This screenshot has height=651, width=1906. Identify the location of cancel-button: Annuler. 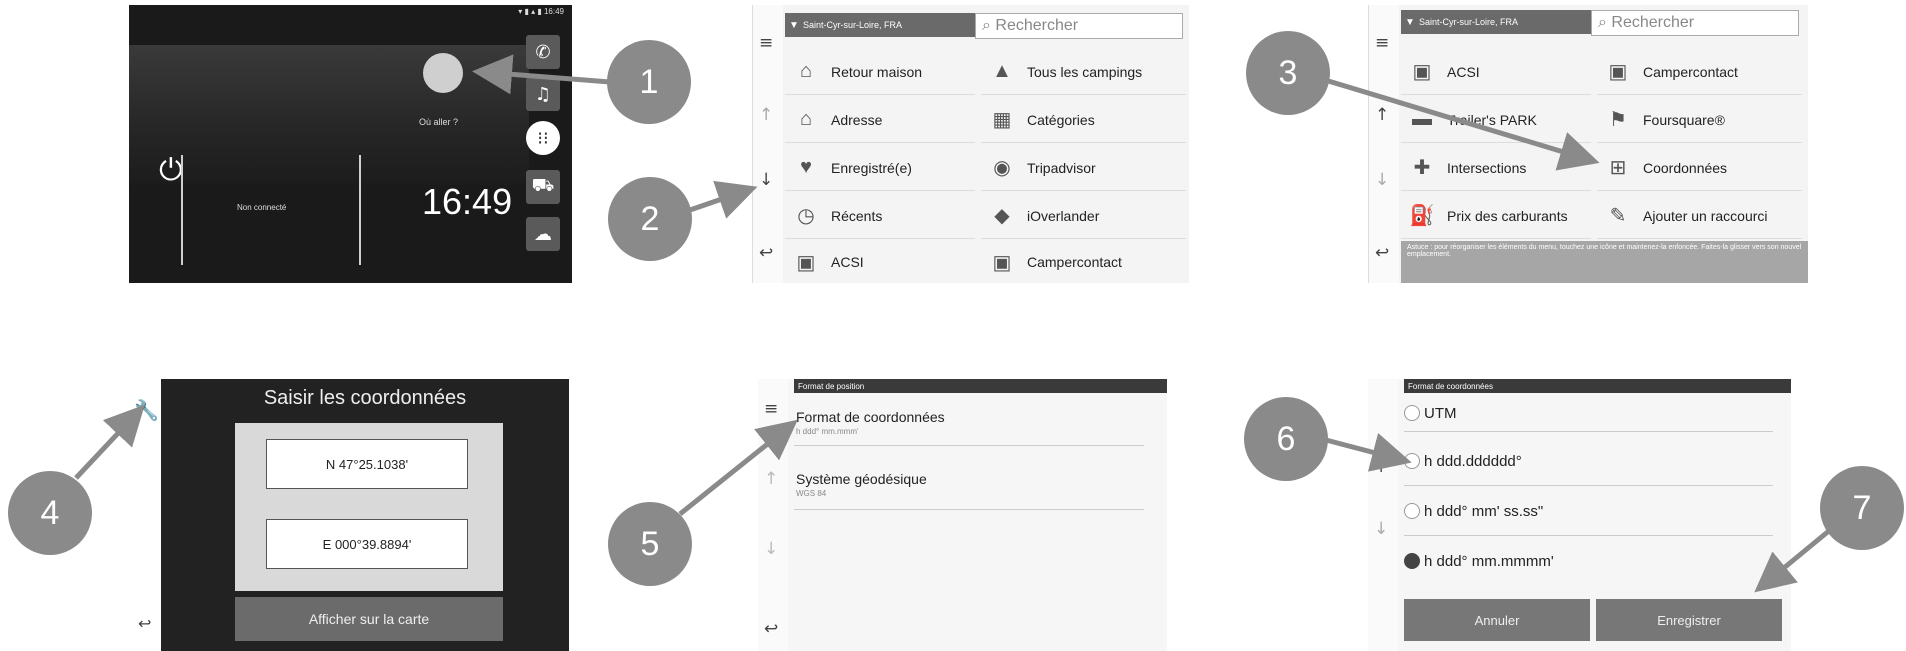
(1497, 620).